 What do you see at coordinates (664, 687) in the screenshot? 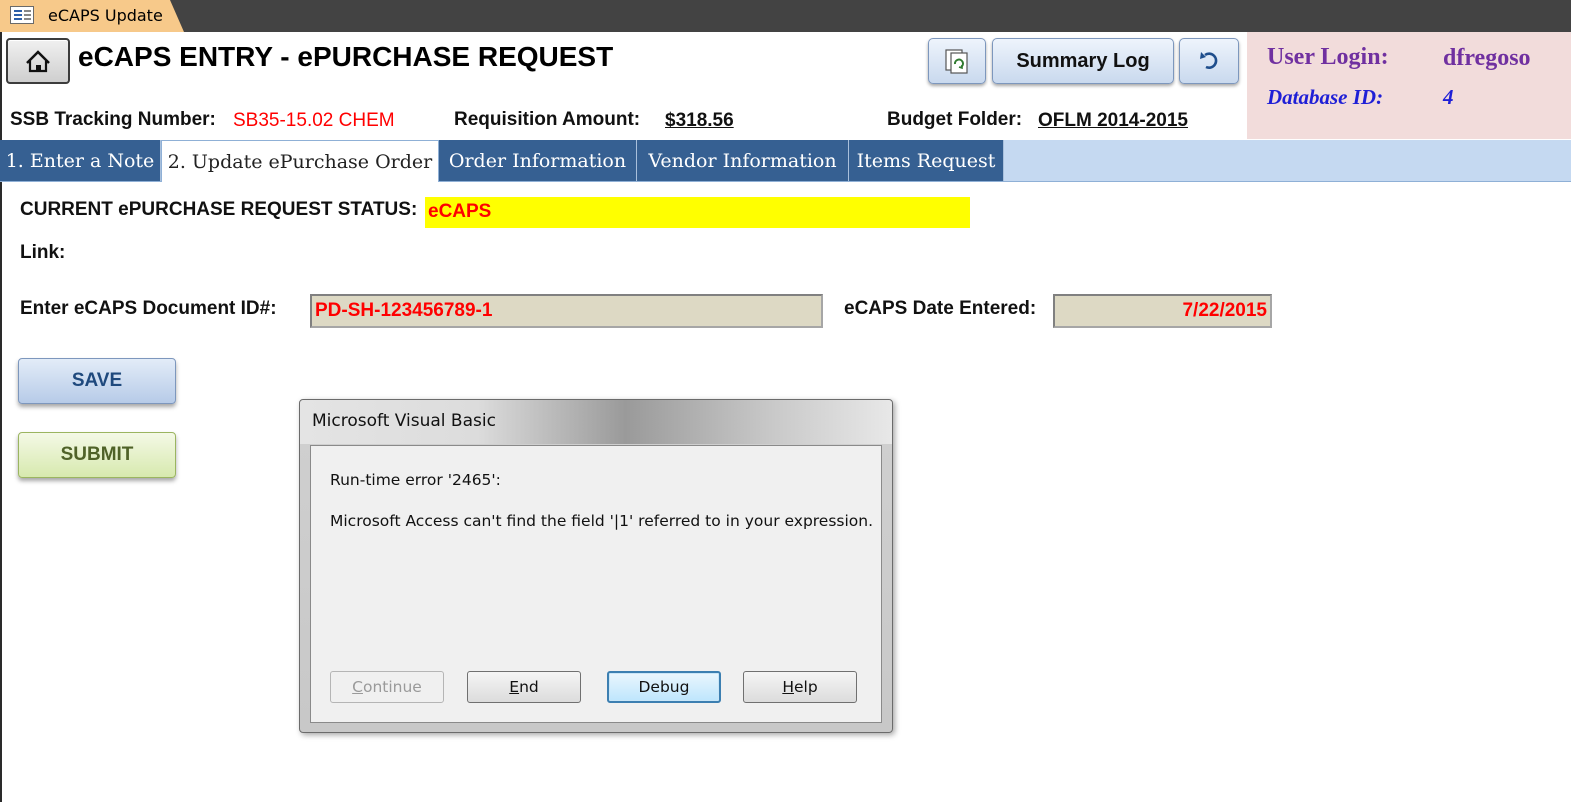
I see `debug-button: Debug` at bounding box center [664, 687].